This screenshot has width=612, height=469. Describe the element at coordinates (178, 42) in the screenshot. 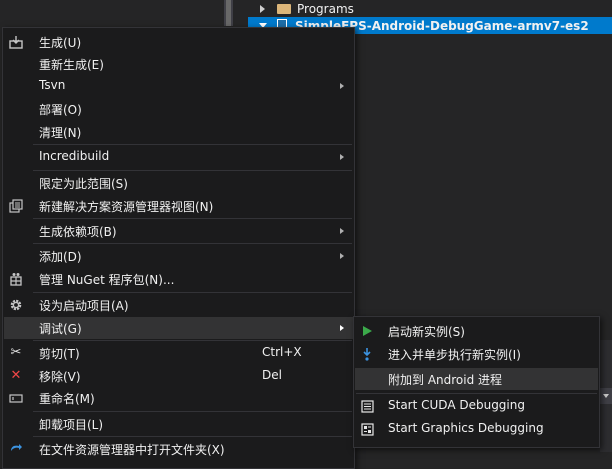

I see `menu-item-build: 生成(U)` at that location.